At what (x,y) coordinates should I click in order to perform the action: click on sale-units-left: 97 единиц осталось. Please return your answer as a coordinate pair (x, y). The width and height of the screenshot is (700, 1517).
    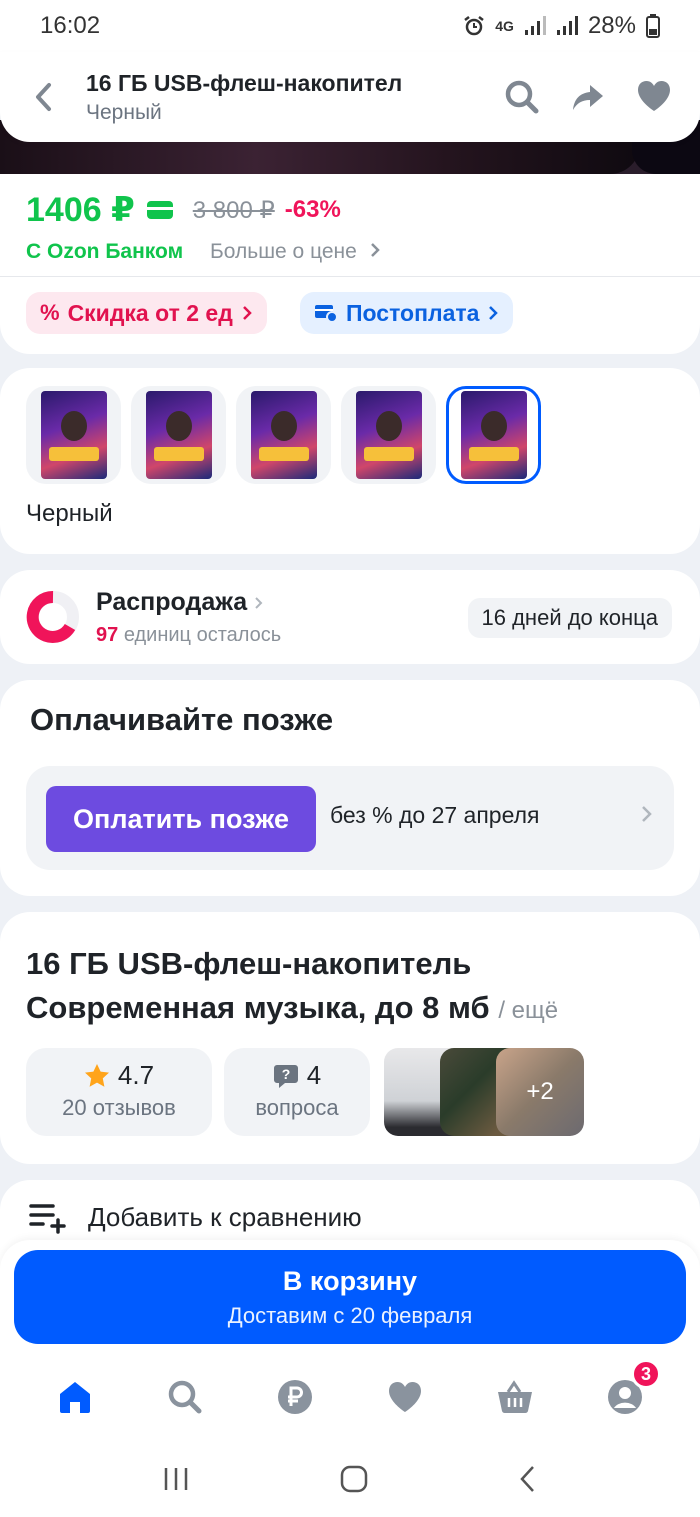
    Looking at the image, I should click on (188, 635).